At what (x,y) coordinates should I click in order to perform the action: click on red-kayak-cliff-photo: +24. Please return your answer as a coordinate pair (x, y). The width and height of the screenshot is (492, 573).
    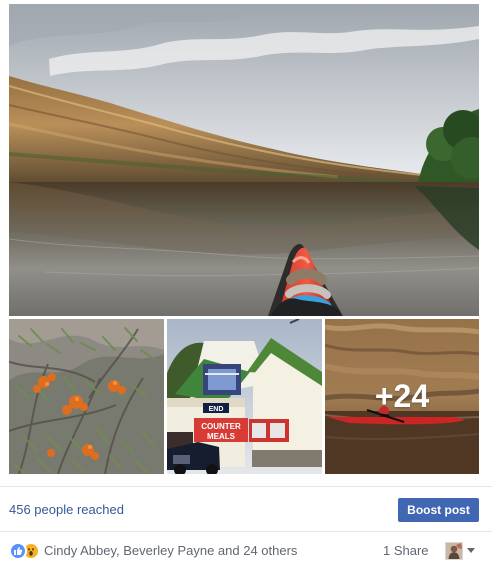
    Looking at the image, I should click on (402, 396).